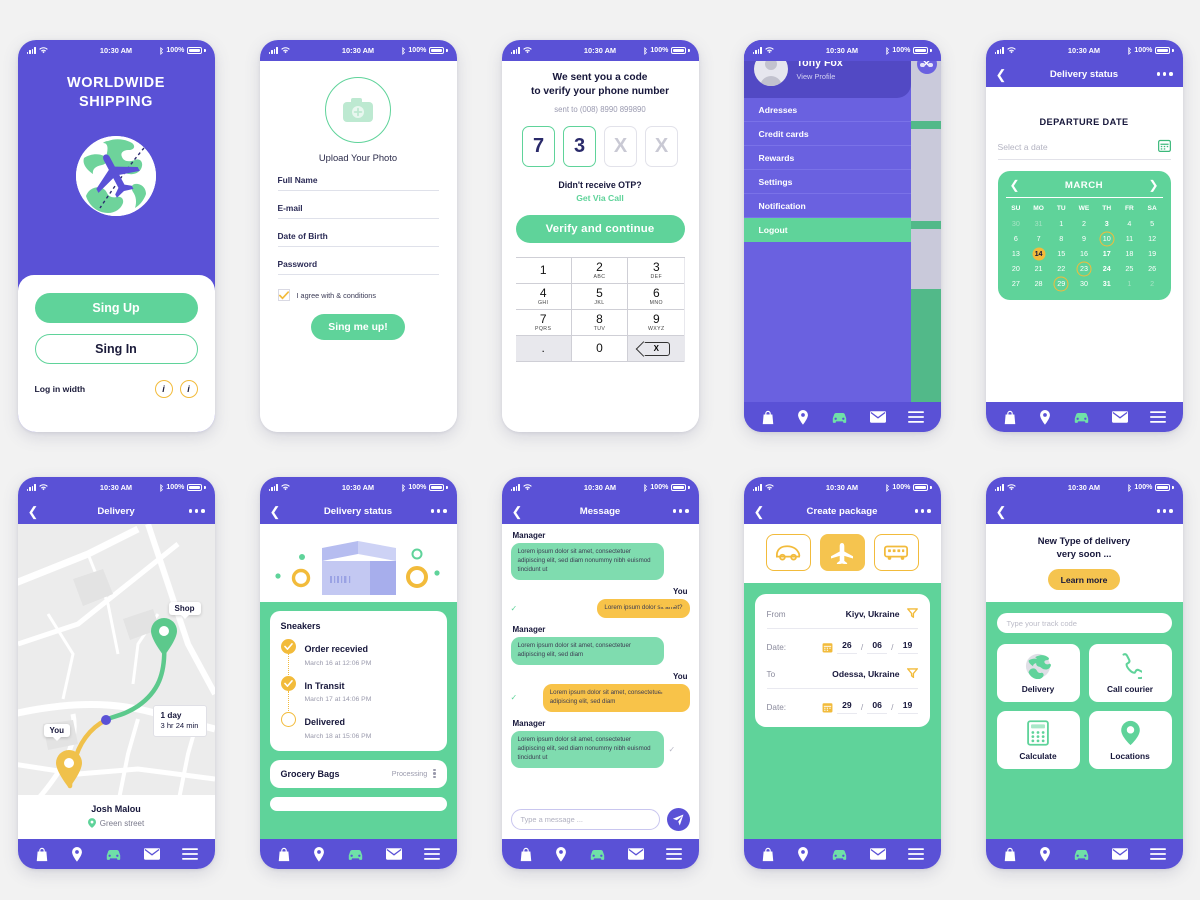  What do you see at coordinates (116, 308) in the screenshot?
I see `sign-up-button: Sing Up` at bounding box center [116, 308].